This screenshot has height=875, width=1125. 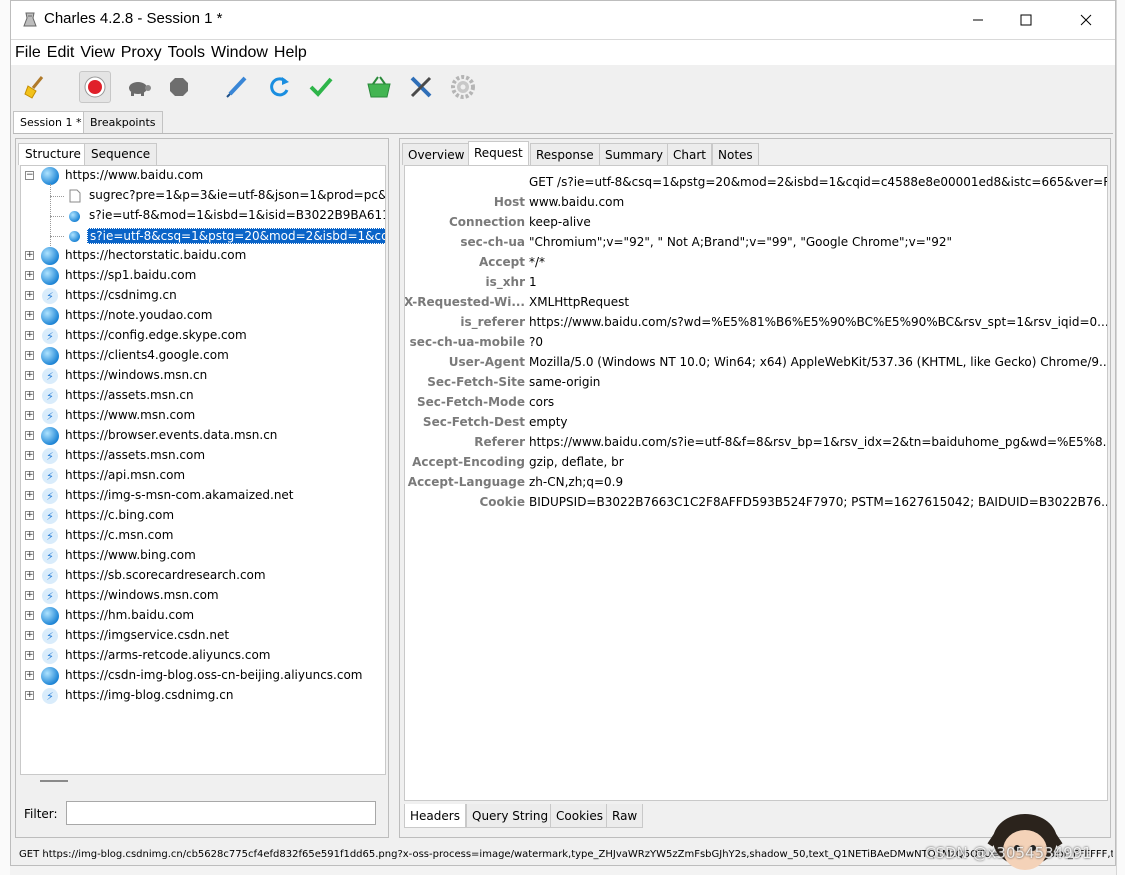 I want to click on tab-summary: Summary, so click(x=634, y=154).